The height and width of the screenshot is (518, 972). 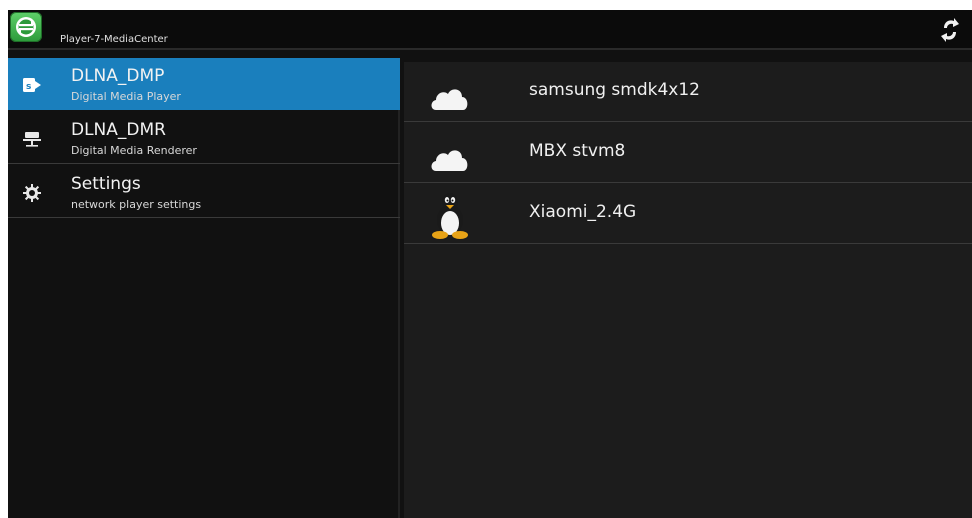 I want to click on menu-item-subtitle: Digital Media Player, so click(x=126, y=96).